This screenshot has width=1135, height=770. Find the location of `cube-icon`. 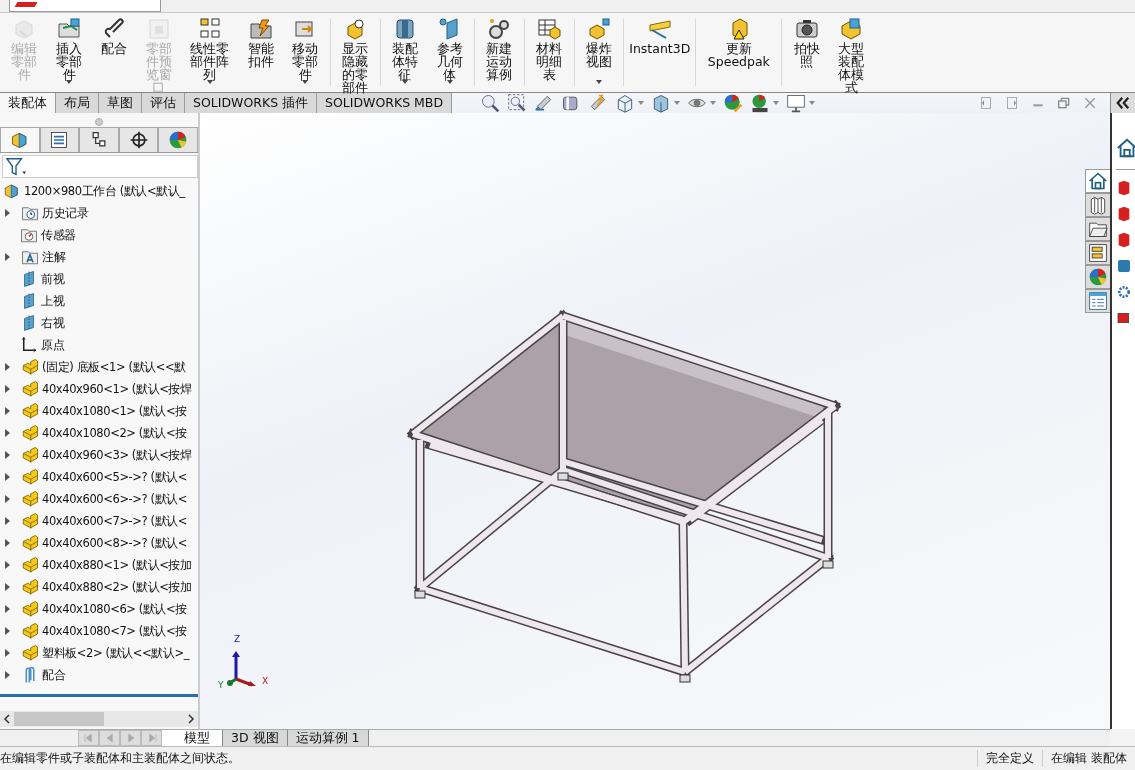

cube-icon is located at coordinates (851, 29).